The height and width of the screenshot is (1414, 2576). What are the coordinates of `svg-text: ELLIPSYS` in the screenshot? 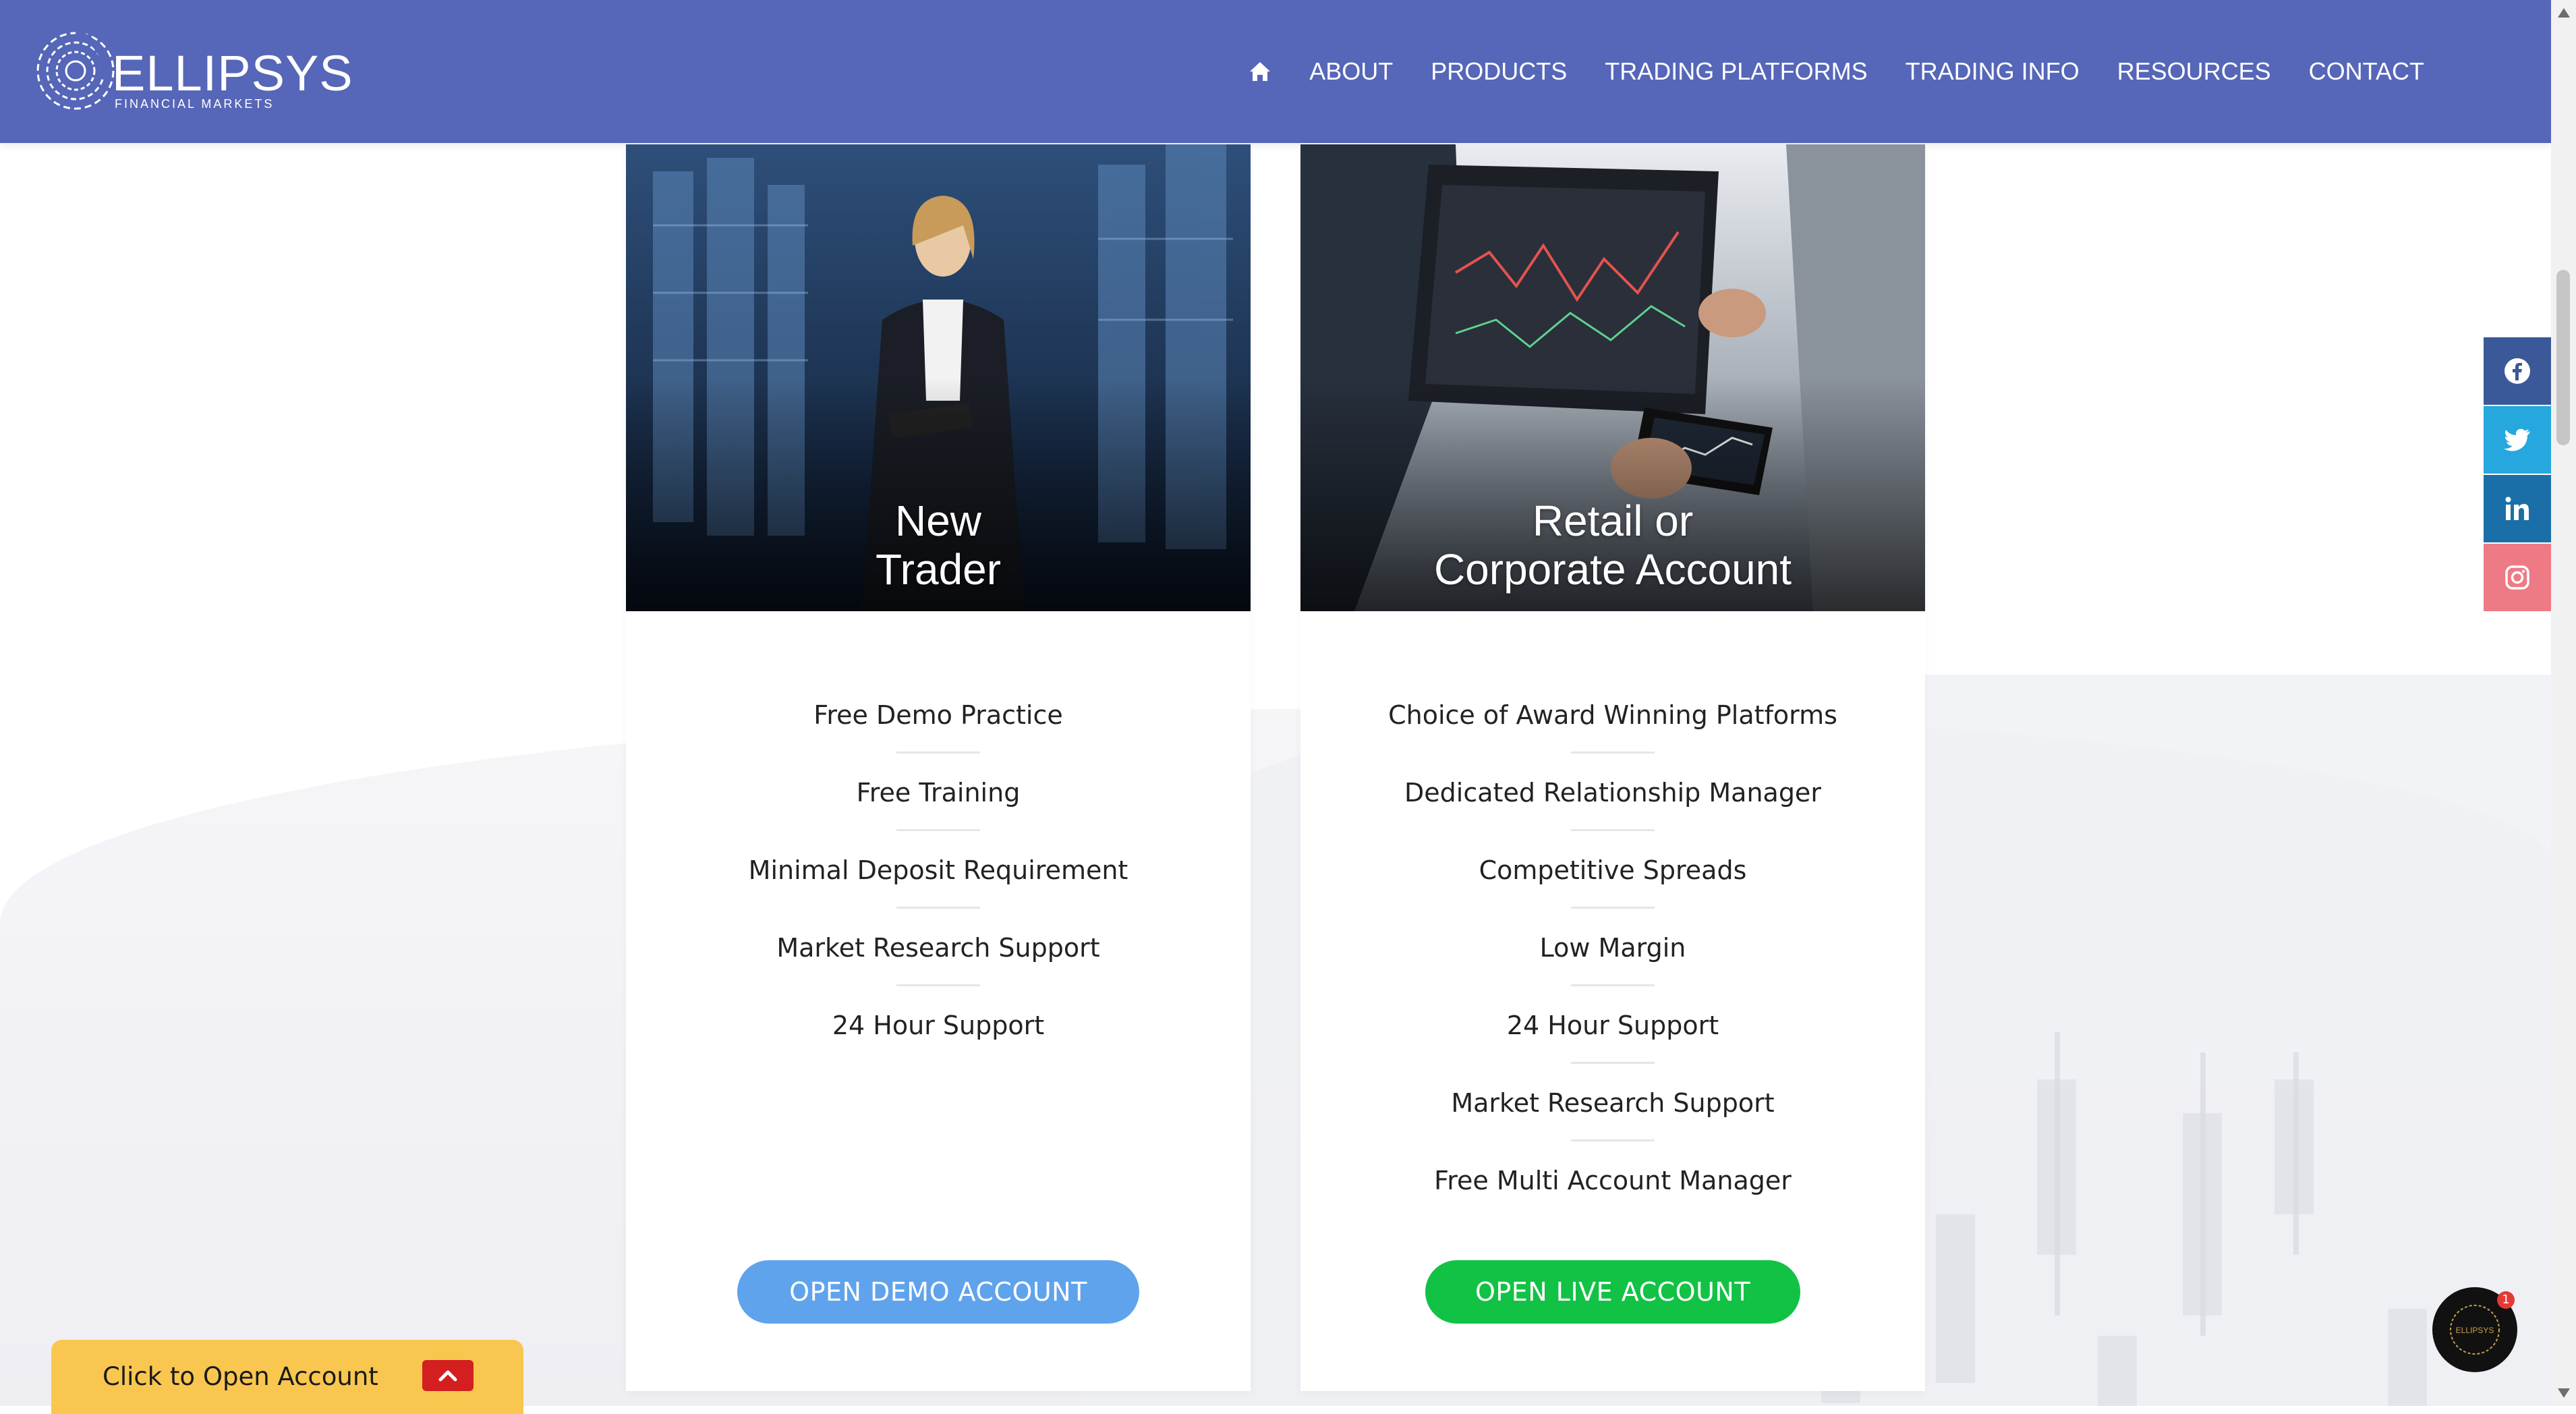 It's located at (2475, 1330).